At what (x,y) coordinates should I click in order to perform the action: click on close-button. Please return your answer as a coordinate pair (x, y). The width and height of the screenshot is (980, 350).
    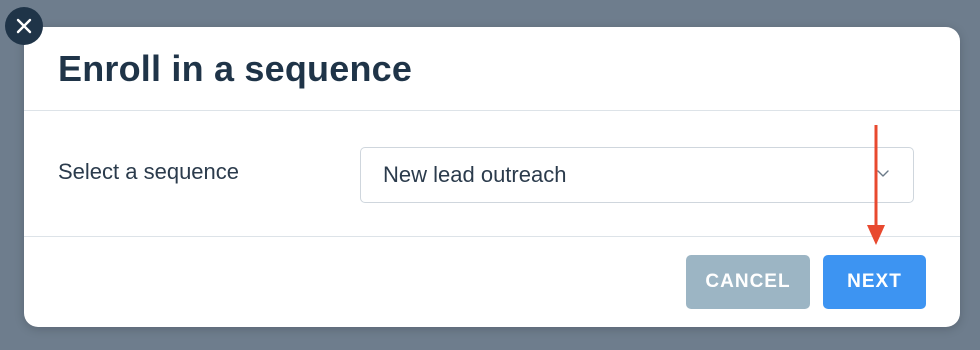
    Looking at the image, I should click on (24, 26).